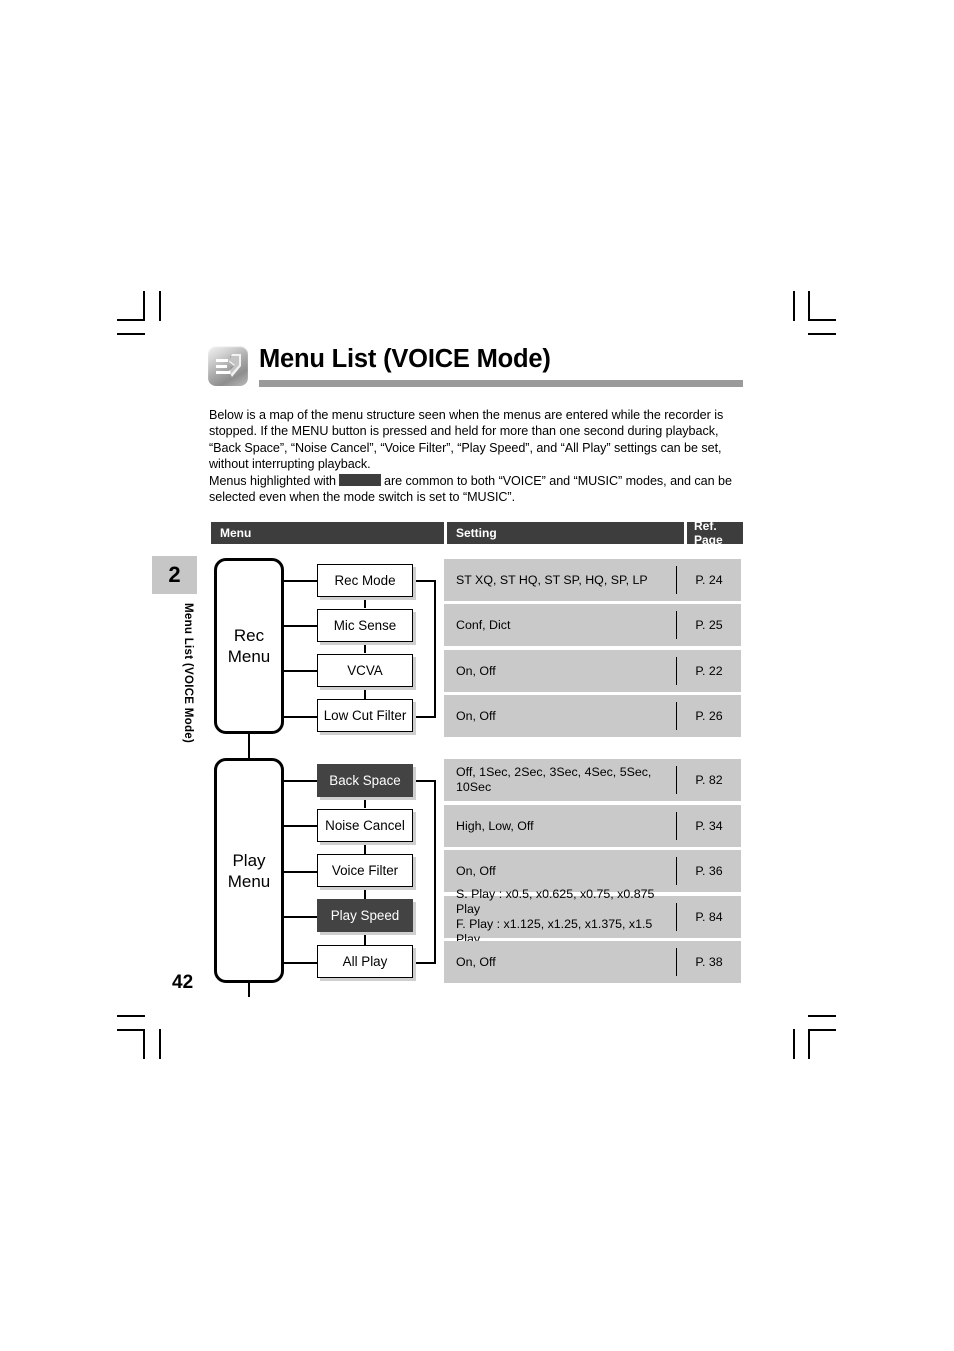  What do you see at coordinates (249, 646) in the screenshot?
I see `group-box-rec-menu: Rec Menu` at bounding box center [249, 646].